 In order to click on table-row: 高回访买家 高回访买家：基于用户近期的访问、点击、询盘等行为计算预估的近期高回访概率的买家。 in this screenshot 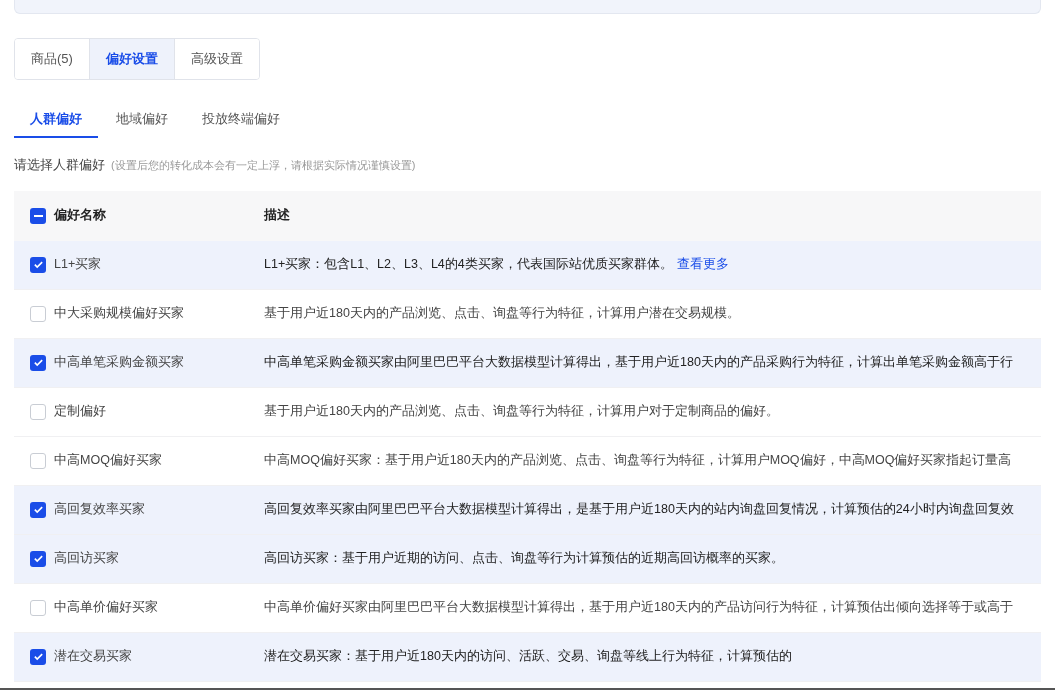, I will do `click(527, 559)`.